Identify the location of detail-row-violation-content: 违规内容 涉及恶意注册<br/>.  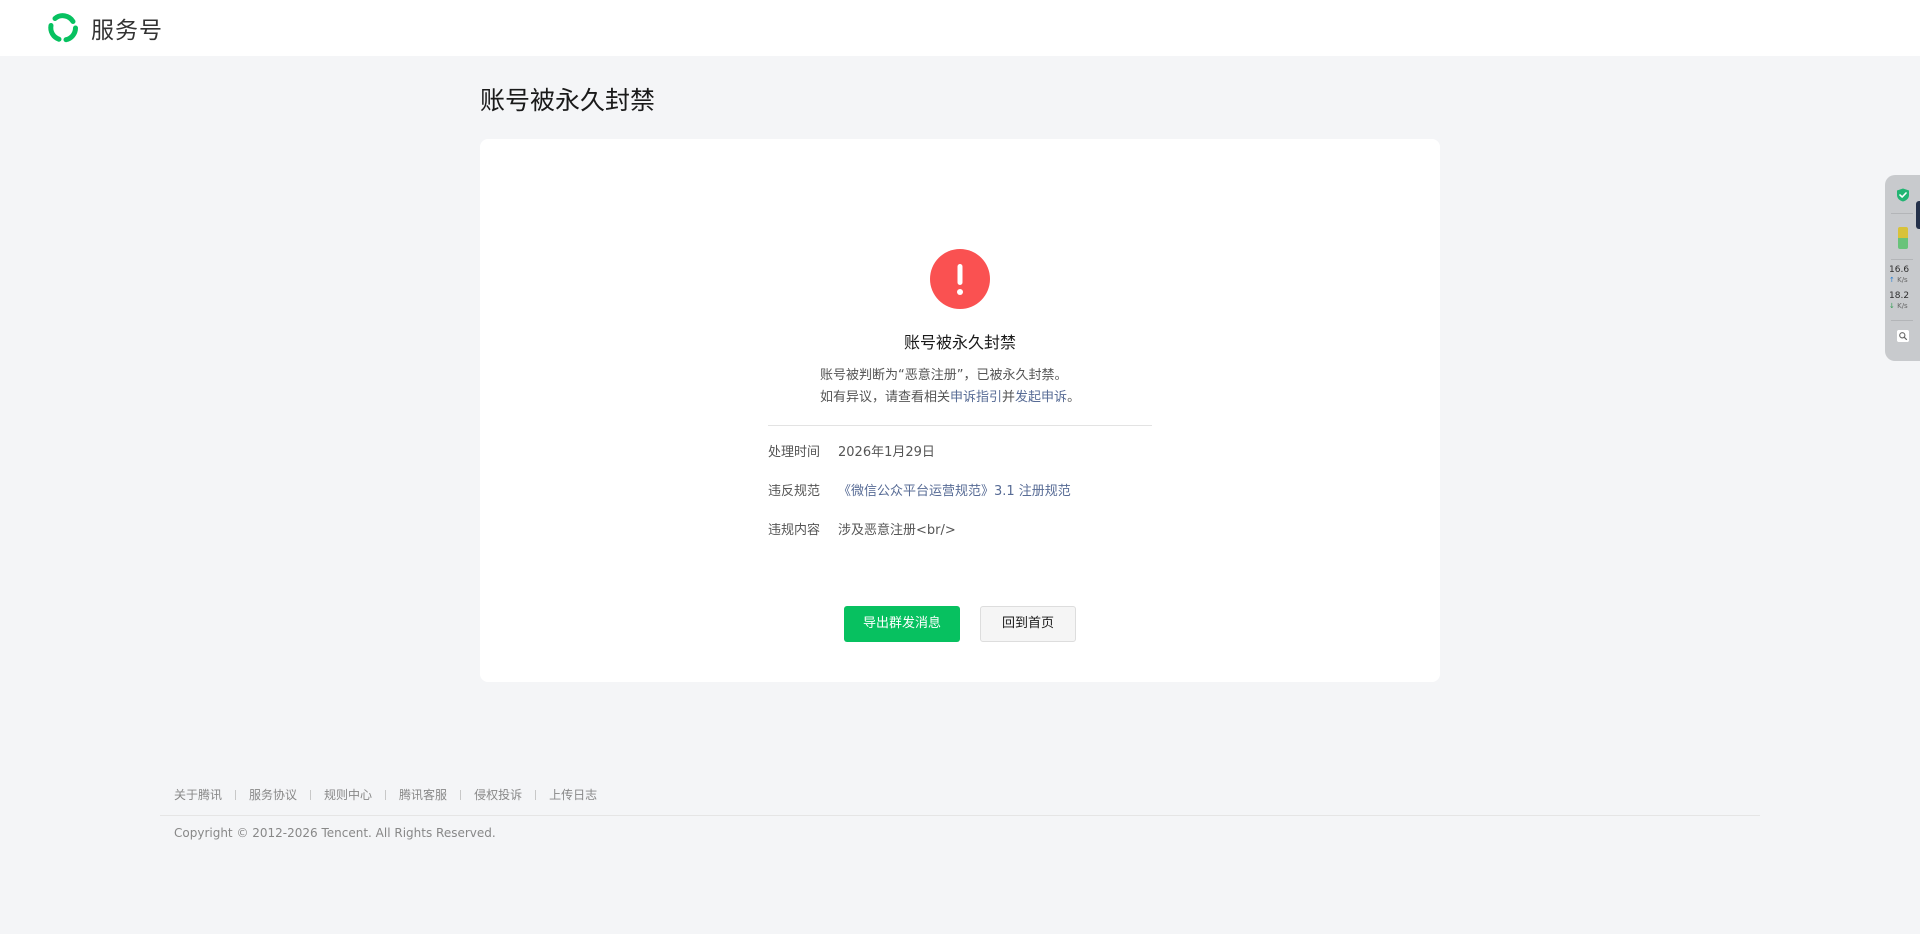
(862, 531).